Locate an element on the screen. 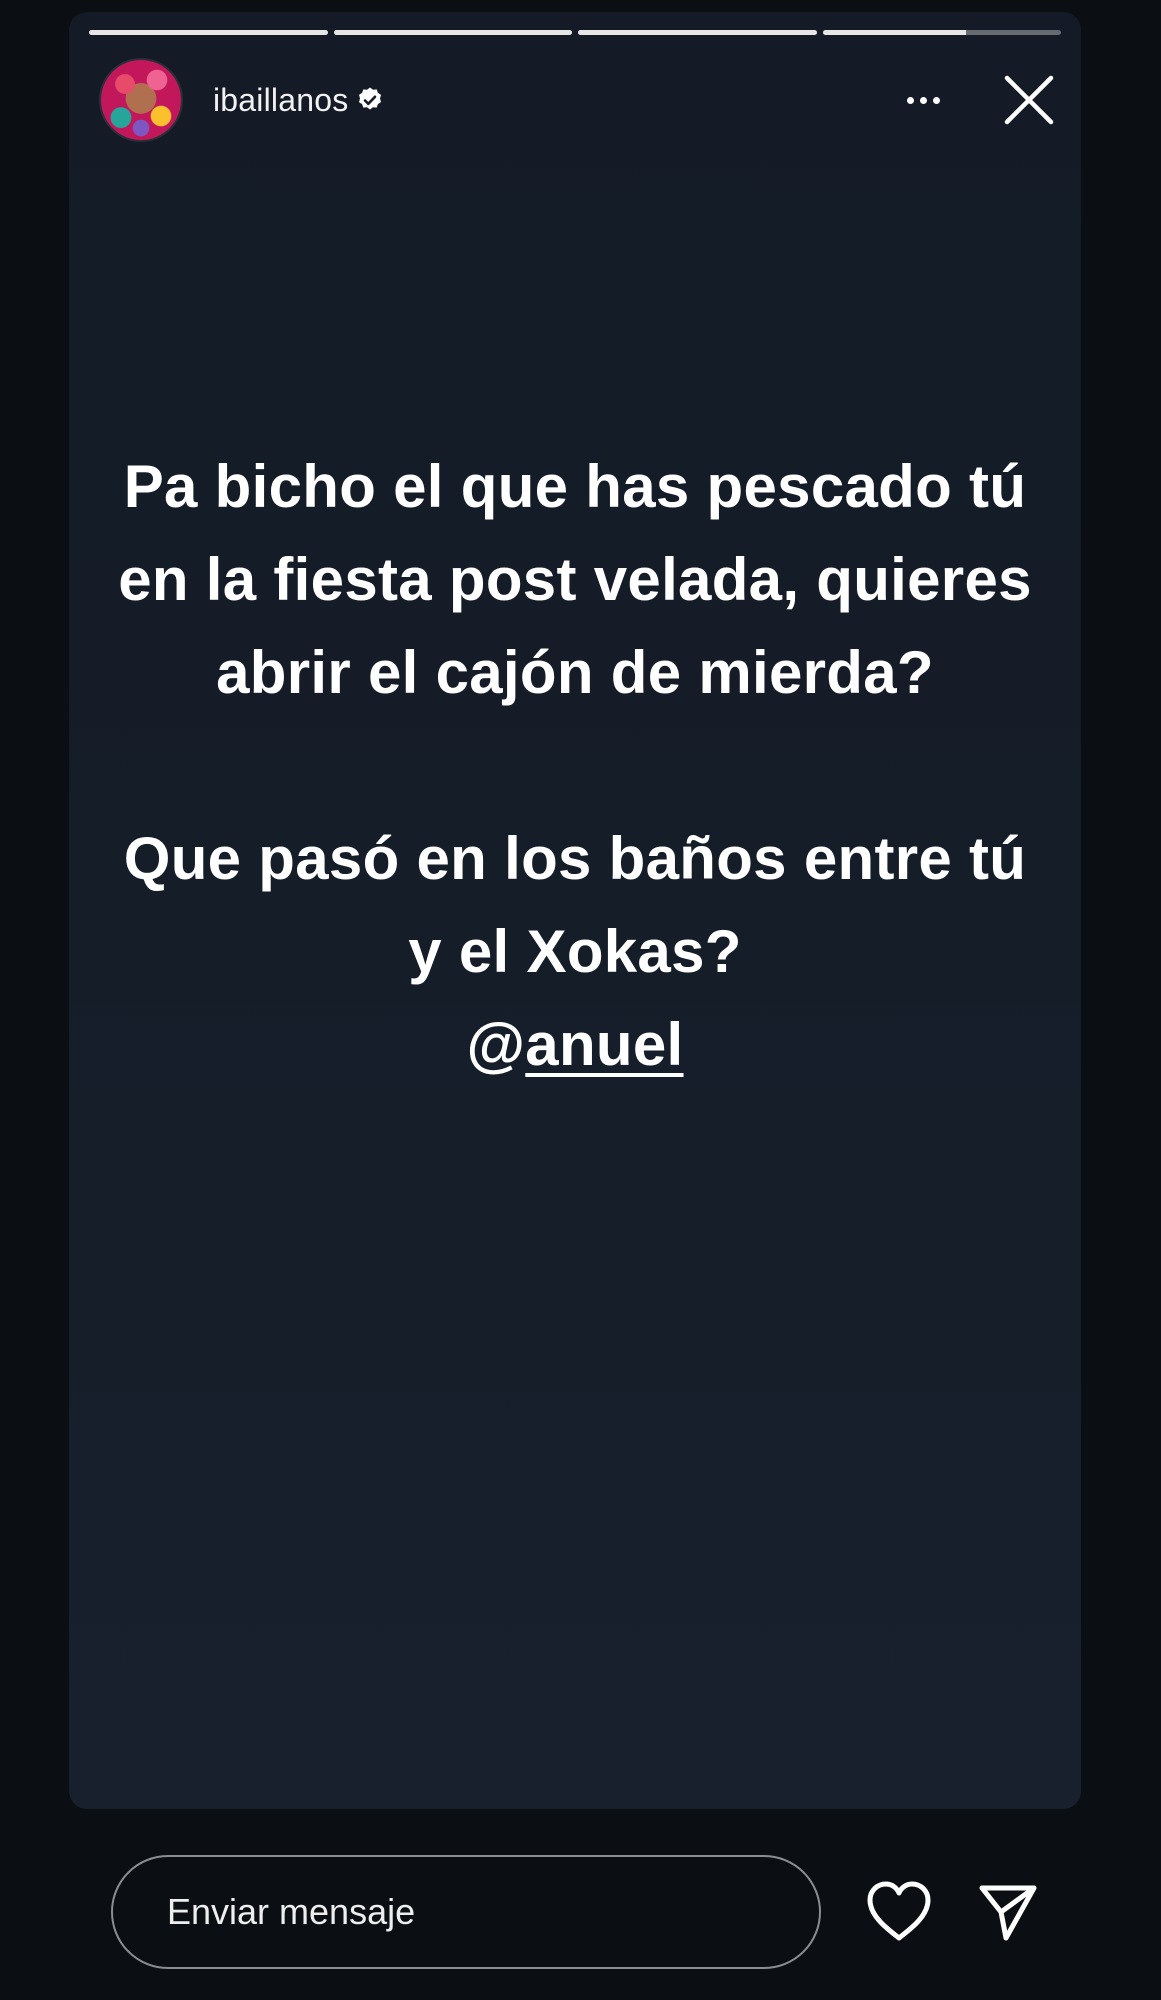 This screenshot has height=2000, width=1161. send-message-input is located at coordinates (466, 1912).